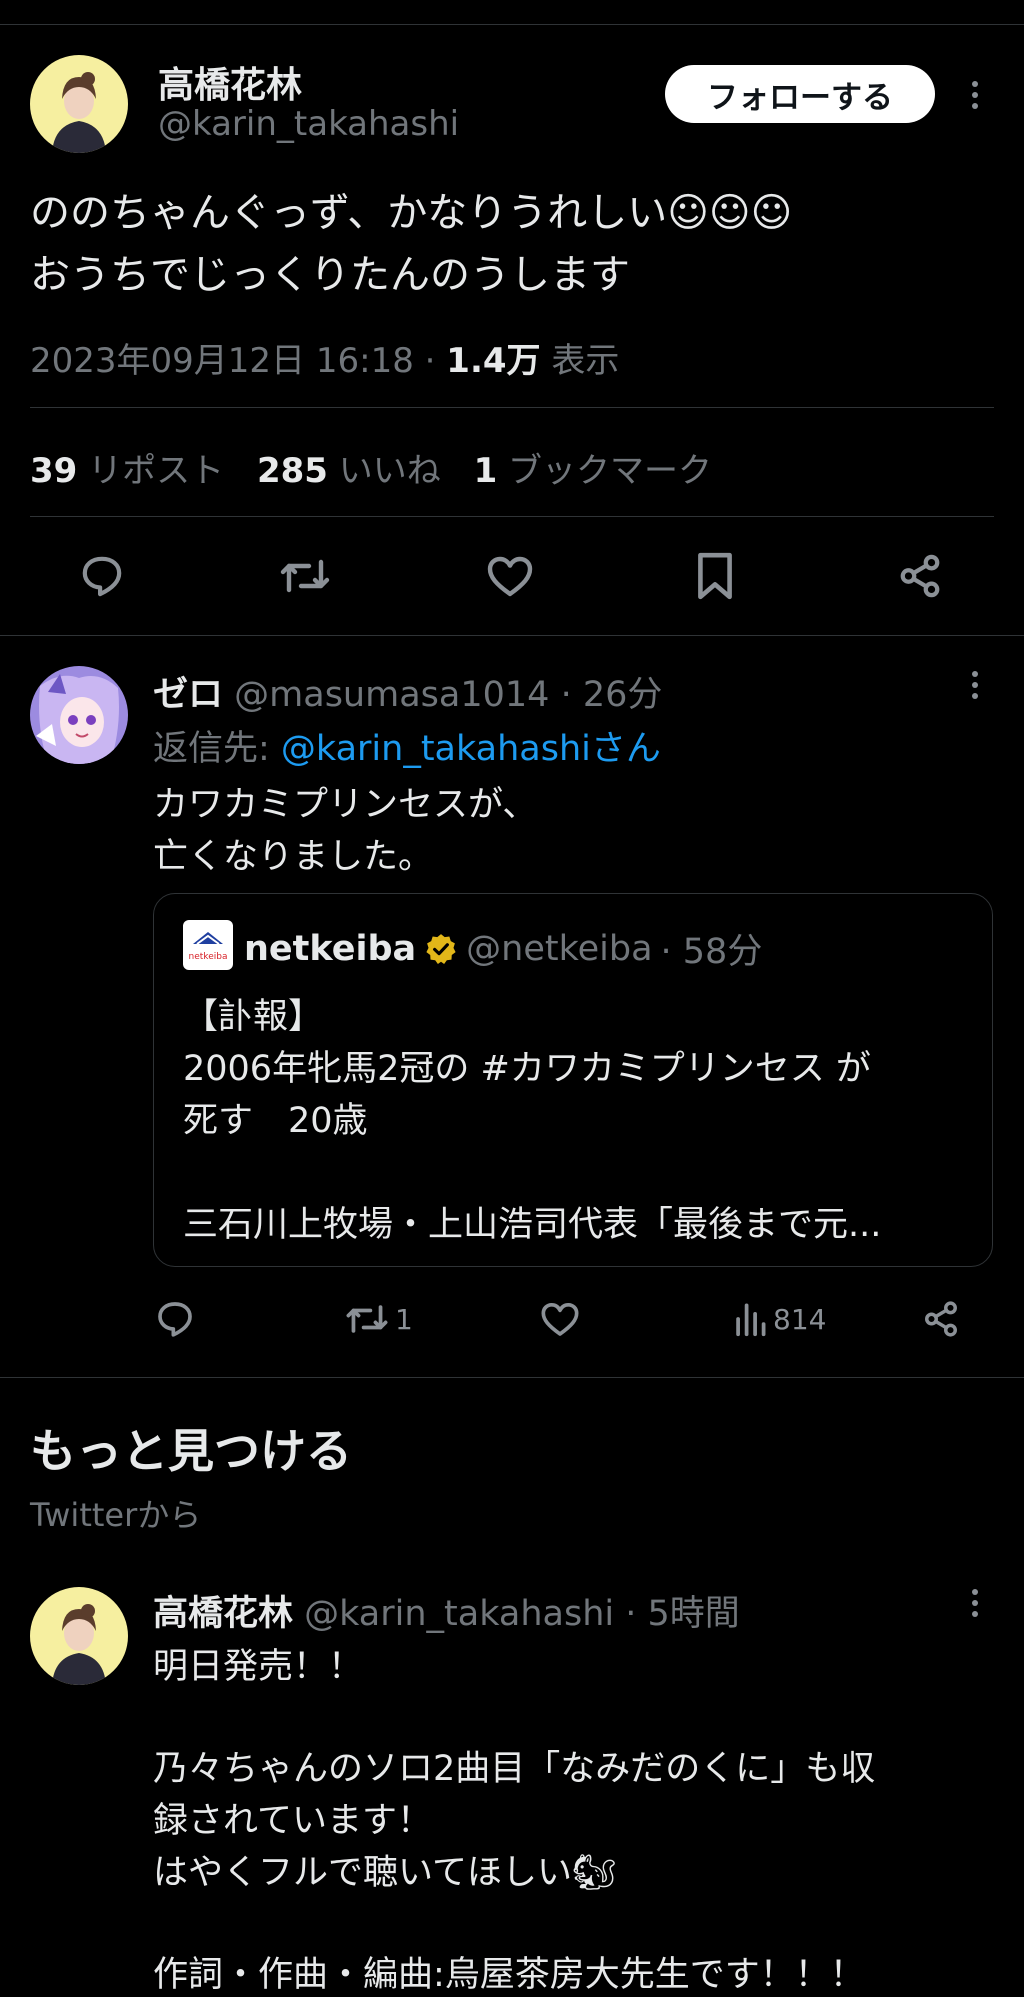 This screenshot has width=1024, height=1997. I want to click on reply-header: ゼロ @masumasa1014 · 26分, so click(407, 691).